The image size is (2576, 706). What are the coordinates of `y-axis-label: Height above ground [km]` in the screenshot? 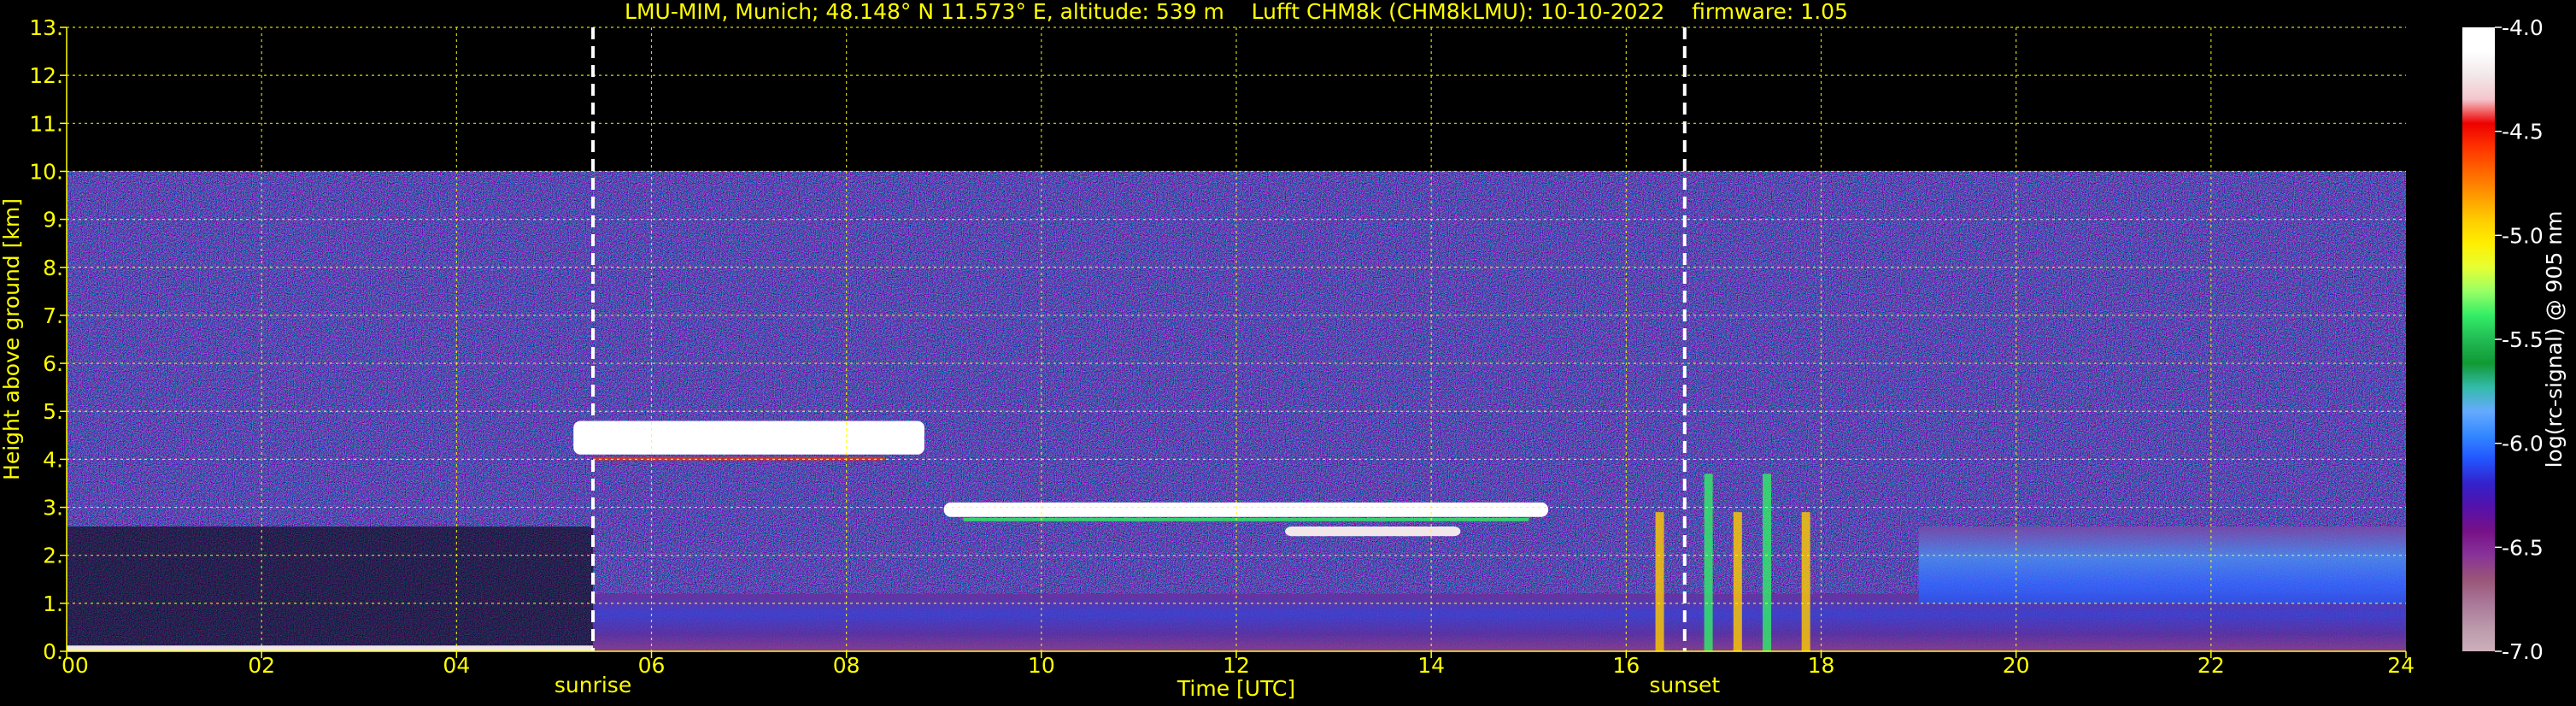 It's located at (12, 339).